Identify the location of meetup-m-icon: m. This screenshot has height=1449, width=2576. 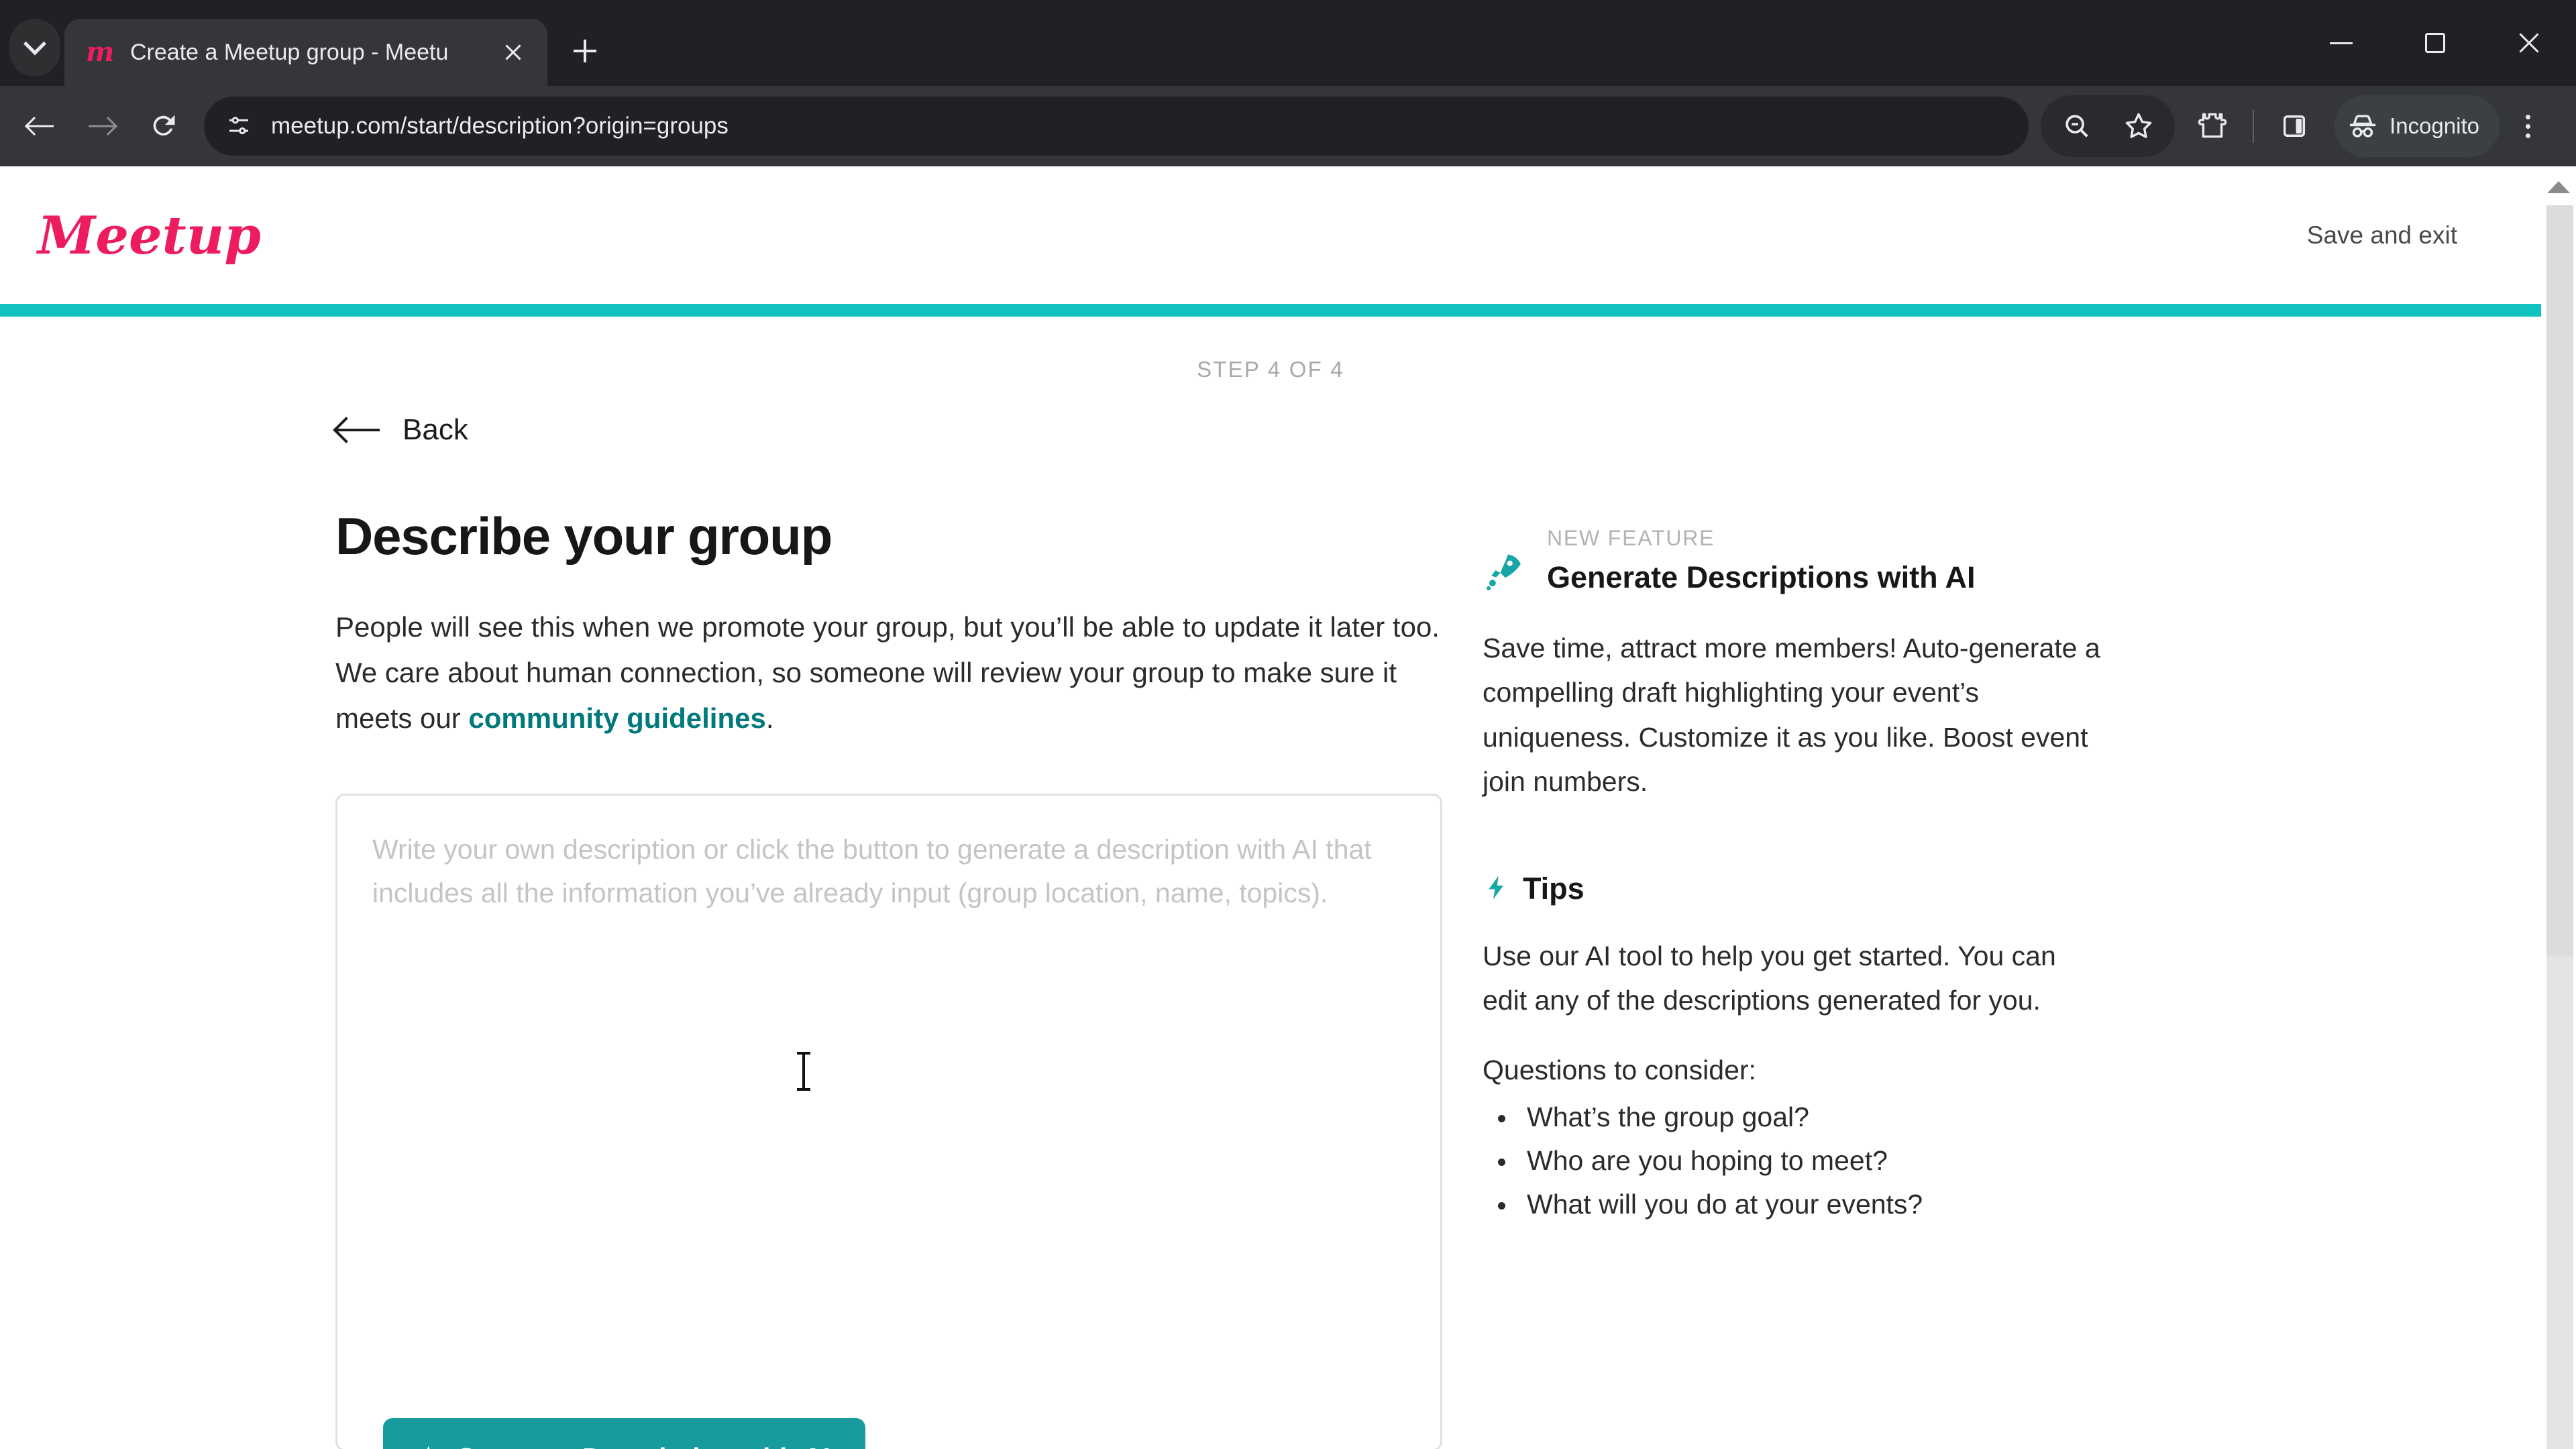
(99, 52).